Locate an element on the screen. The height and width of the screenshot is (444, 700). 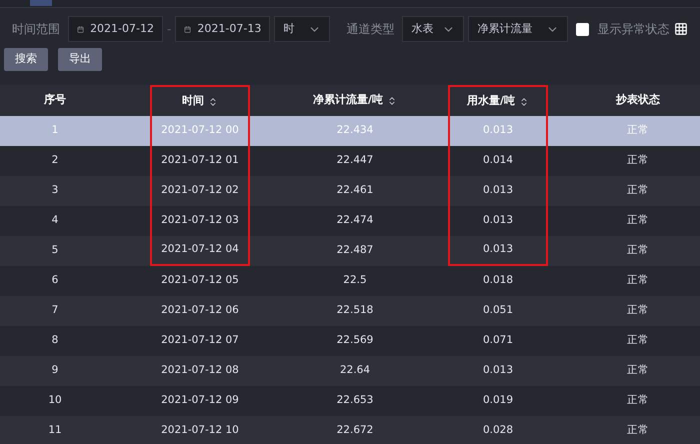
table-cell-text: 22.434 is located at coordinates (355, 130).